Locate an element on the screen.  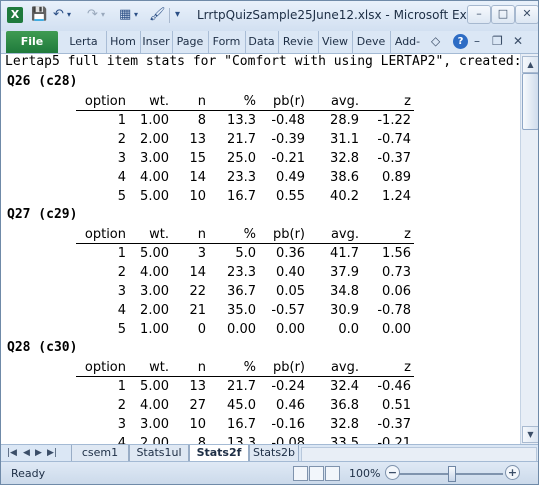
form-dropdown-icon: ▾ is located at coordinates (136, 15).